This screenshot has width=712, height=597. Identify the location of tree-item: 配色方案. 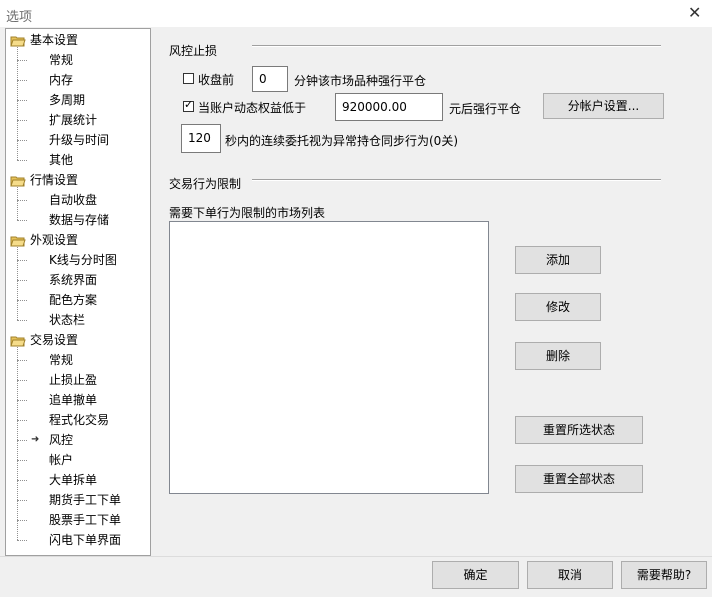
(73, 300).